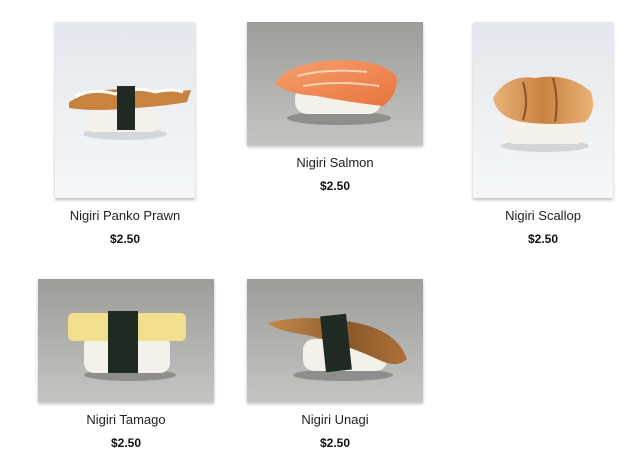 Image resolution: width=641 pixels, height=468 pixels. I want to click on product-name: Nigiri Unagi, so click(335, 419).